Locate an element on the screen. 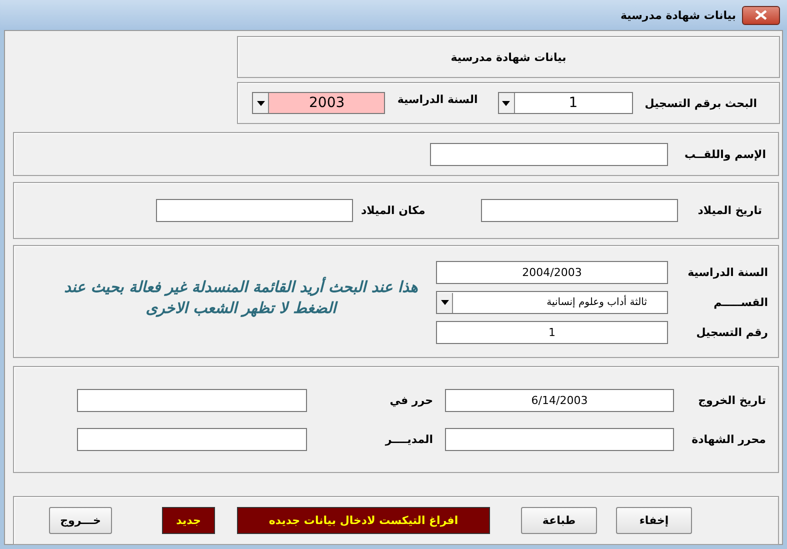 This screenshot has height=549, width=787. close-button is located at coordinates (761, 15).